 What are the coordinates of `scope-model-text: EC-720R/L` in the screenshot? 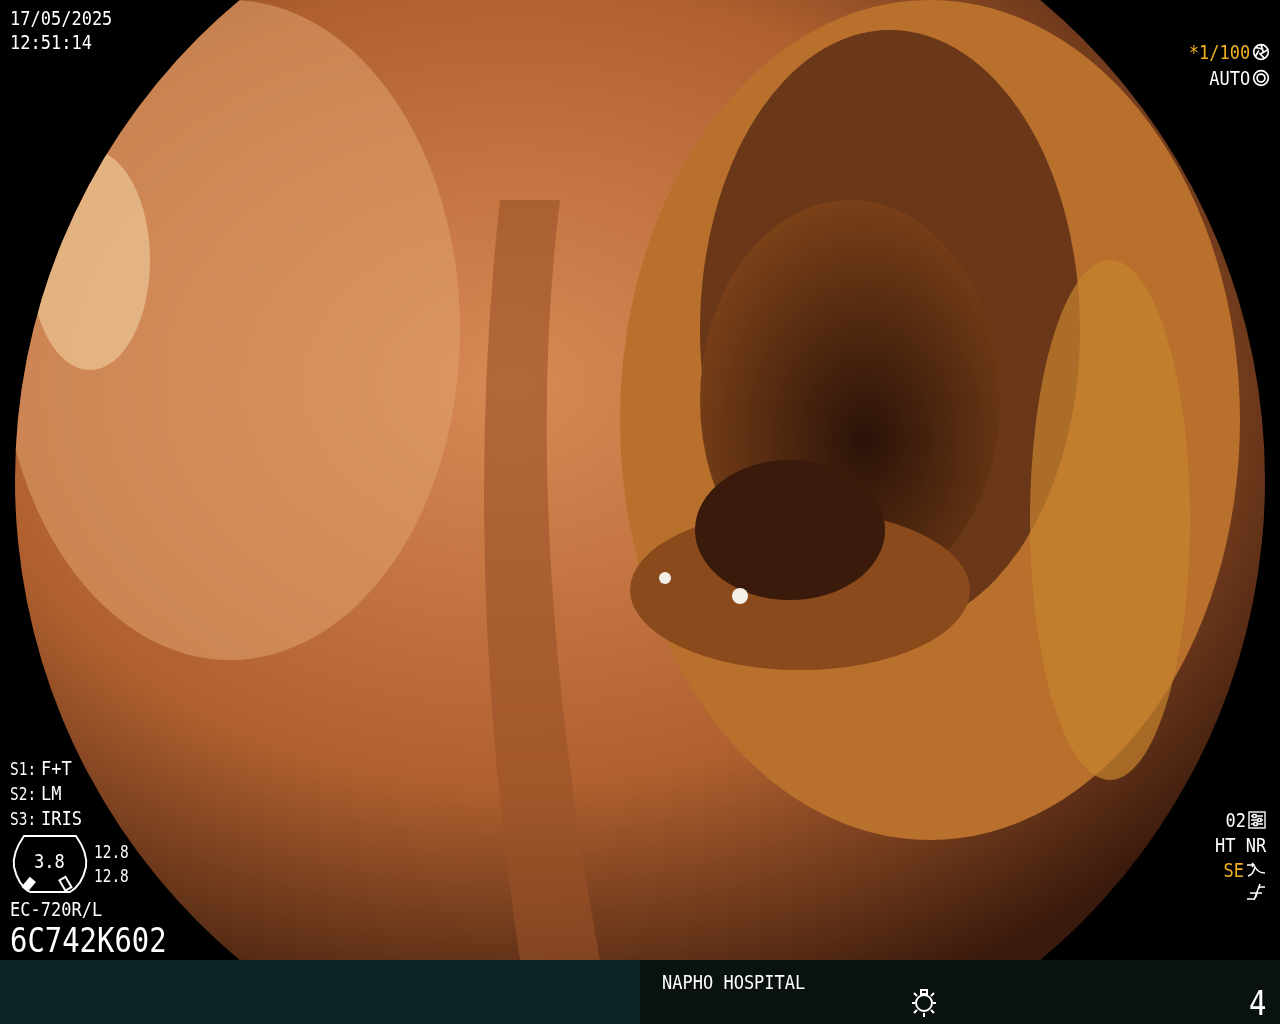 It's located at (57, 909).